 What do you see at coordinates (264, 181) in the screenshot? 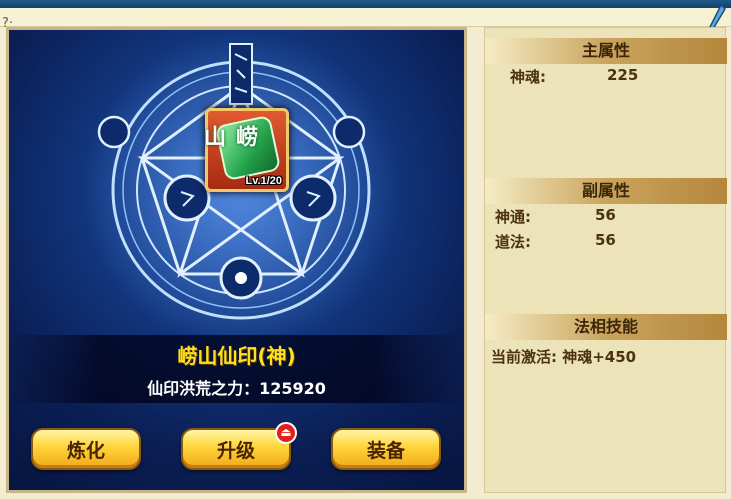
I see `seal-level: Lv.1/20` at bounding box center [264, 181].